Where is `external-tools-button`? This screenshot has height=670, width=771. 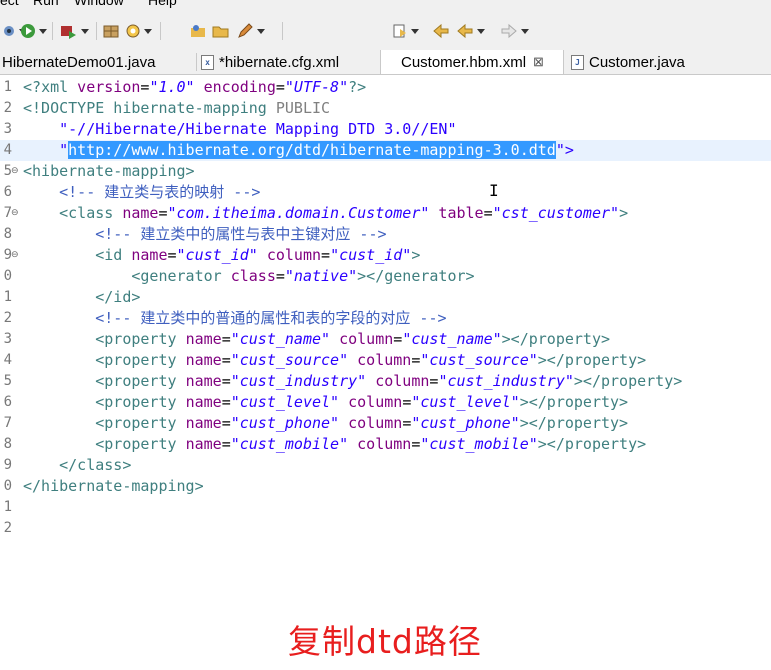 external-tools-button is located at coordinates (74, 31).